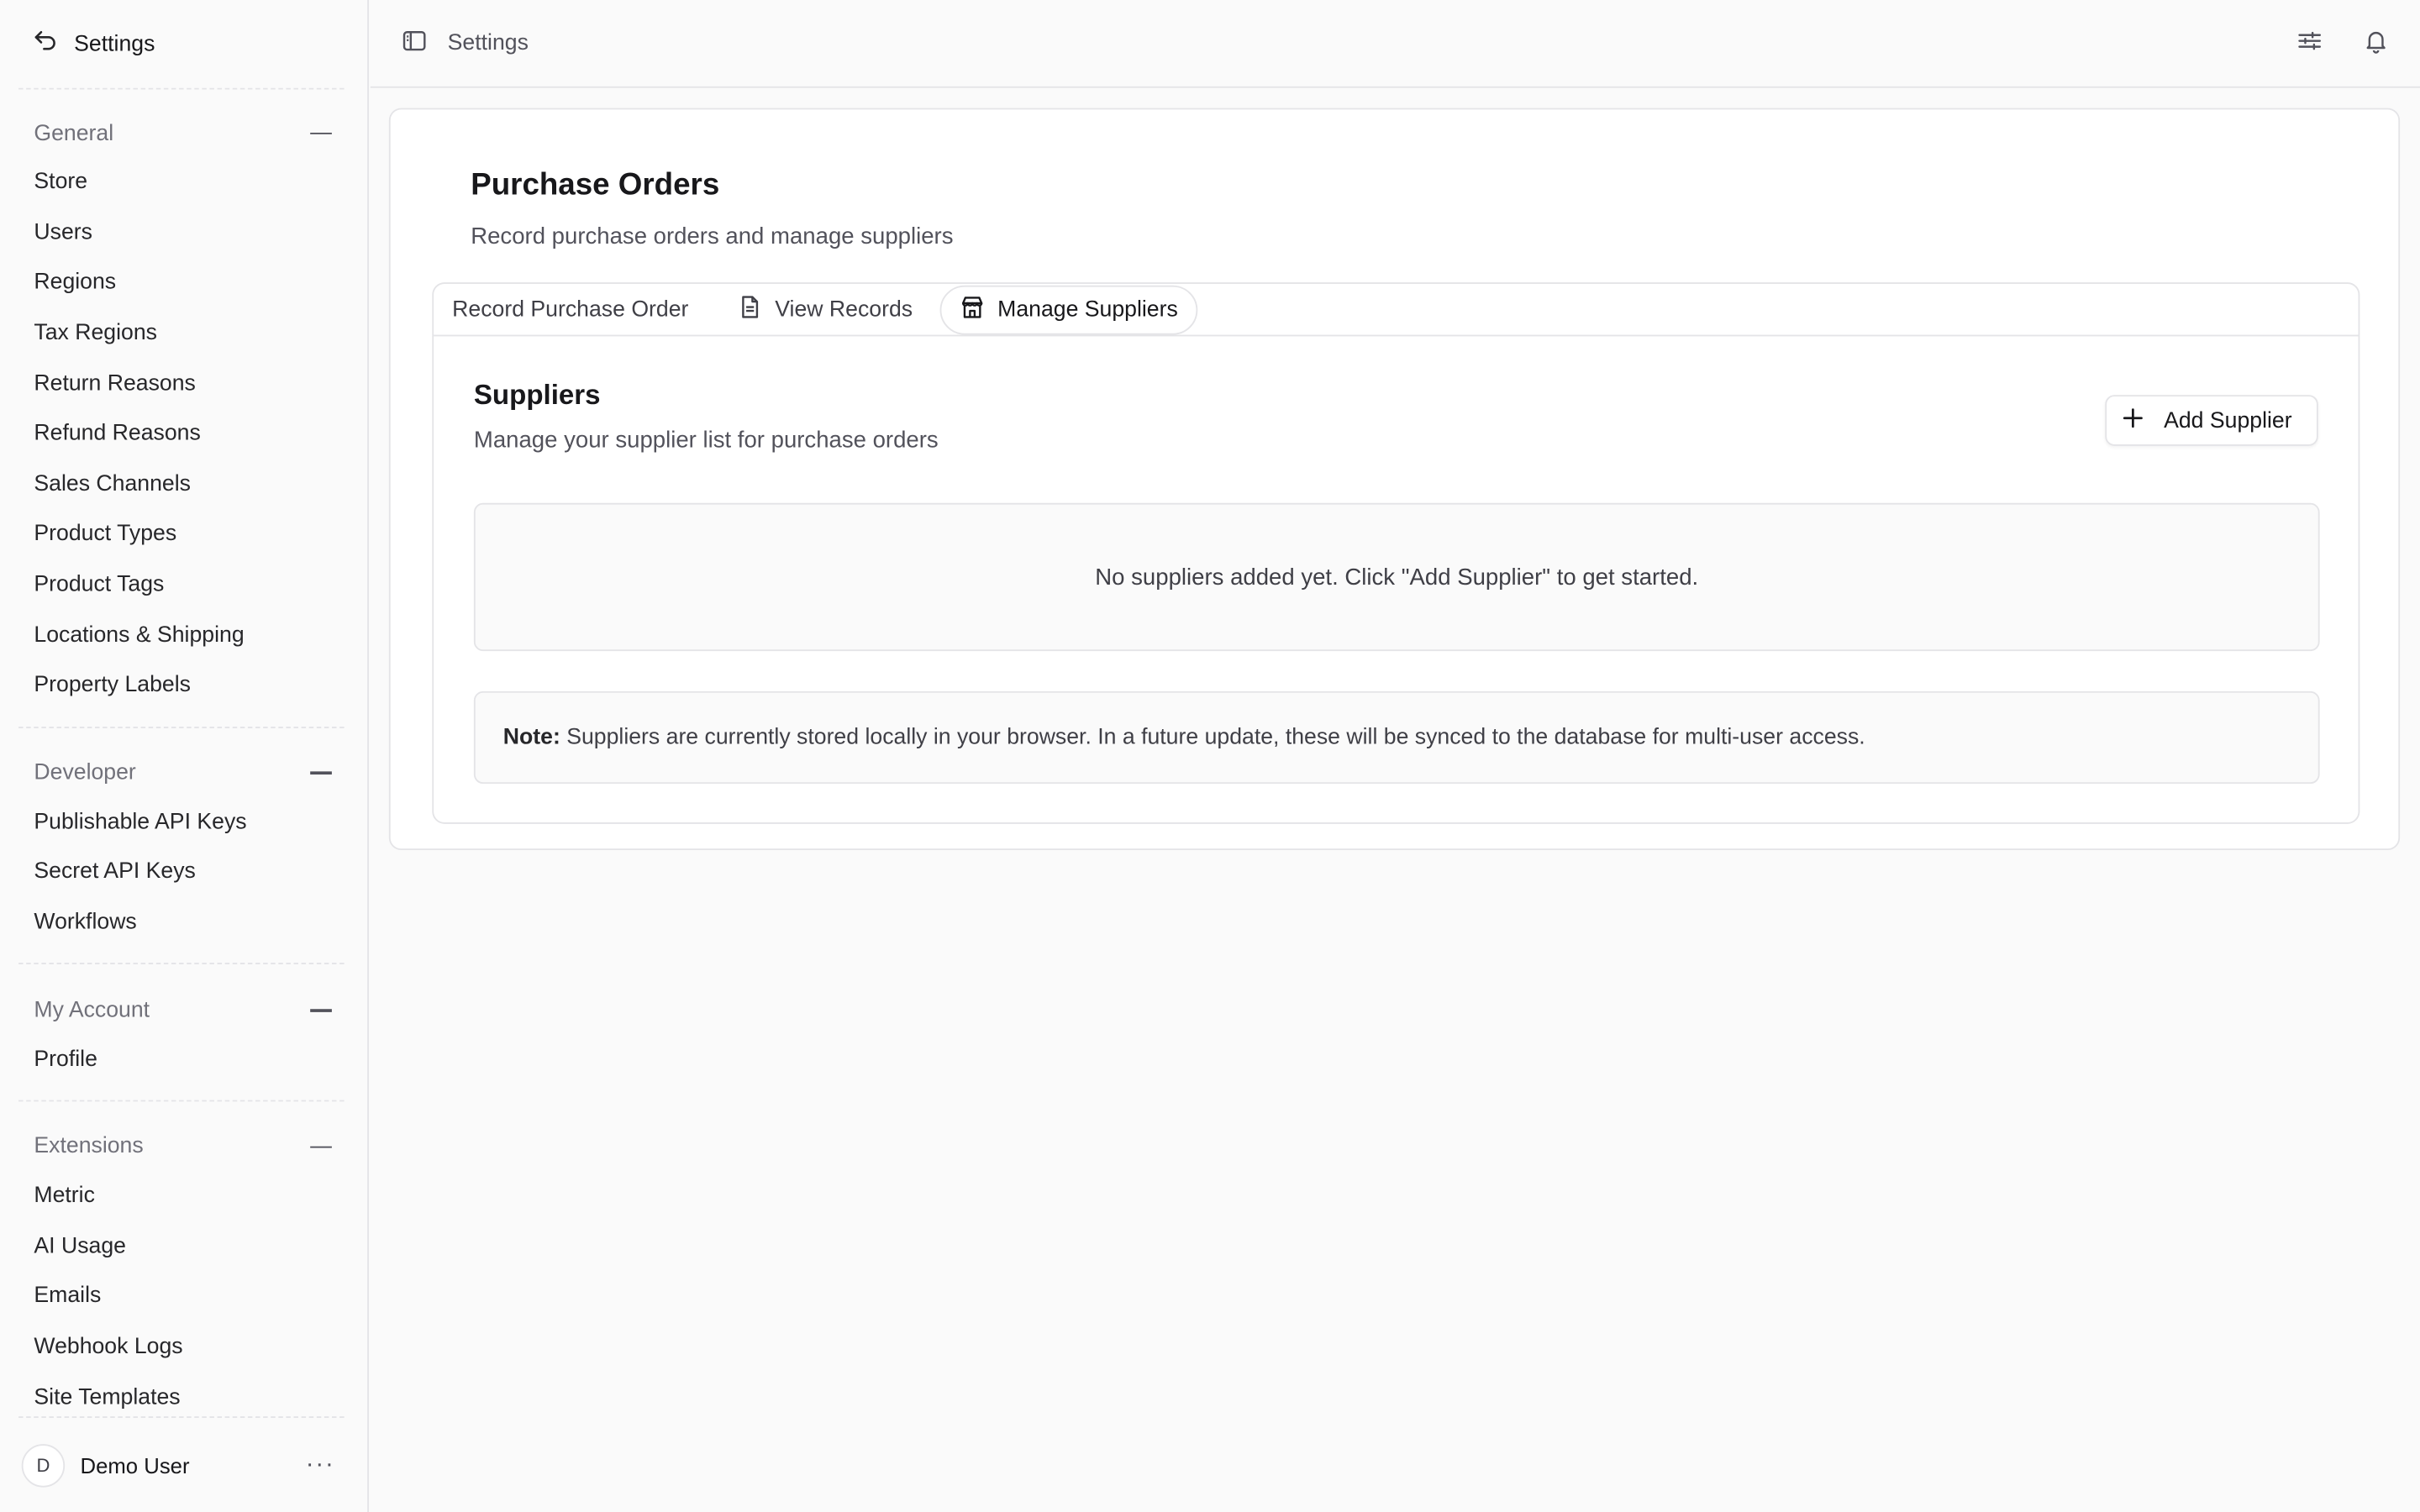  I want to click on bell-icon, so click(2376, 43).